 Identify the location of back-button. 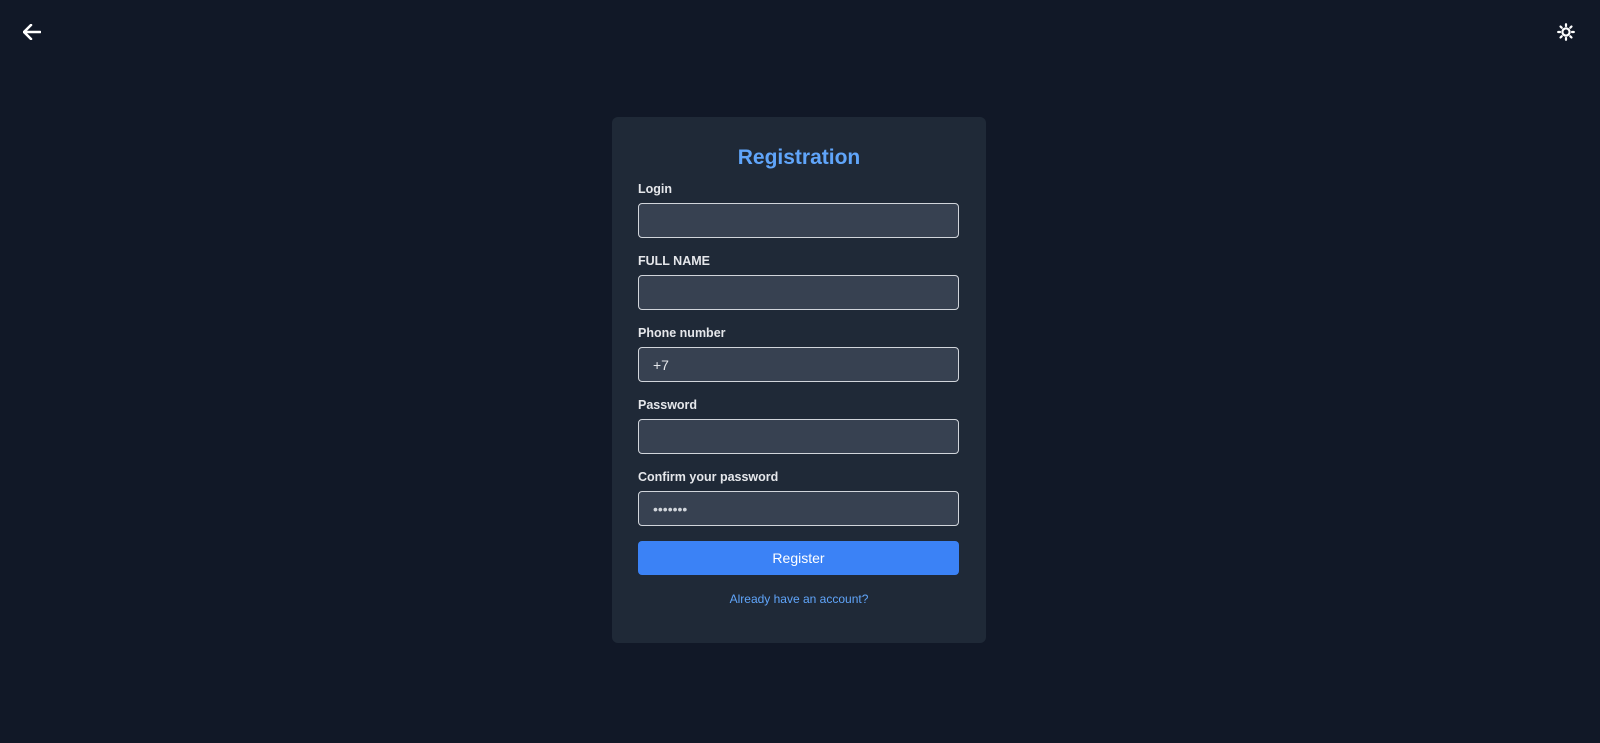
(32, 32).